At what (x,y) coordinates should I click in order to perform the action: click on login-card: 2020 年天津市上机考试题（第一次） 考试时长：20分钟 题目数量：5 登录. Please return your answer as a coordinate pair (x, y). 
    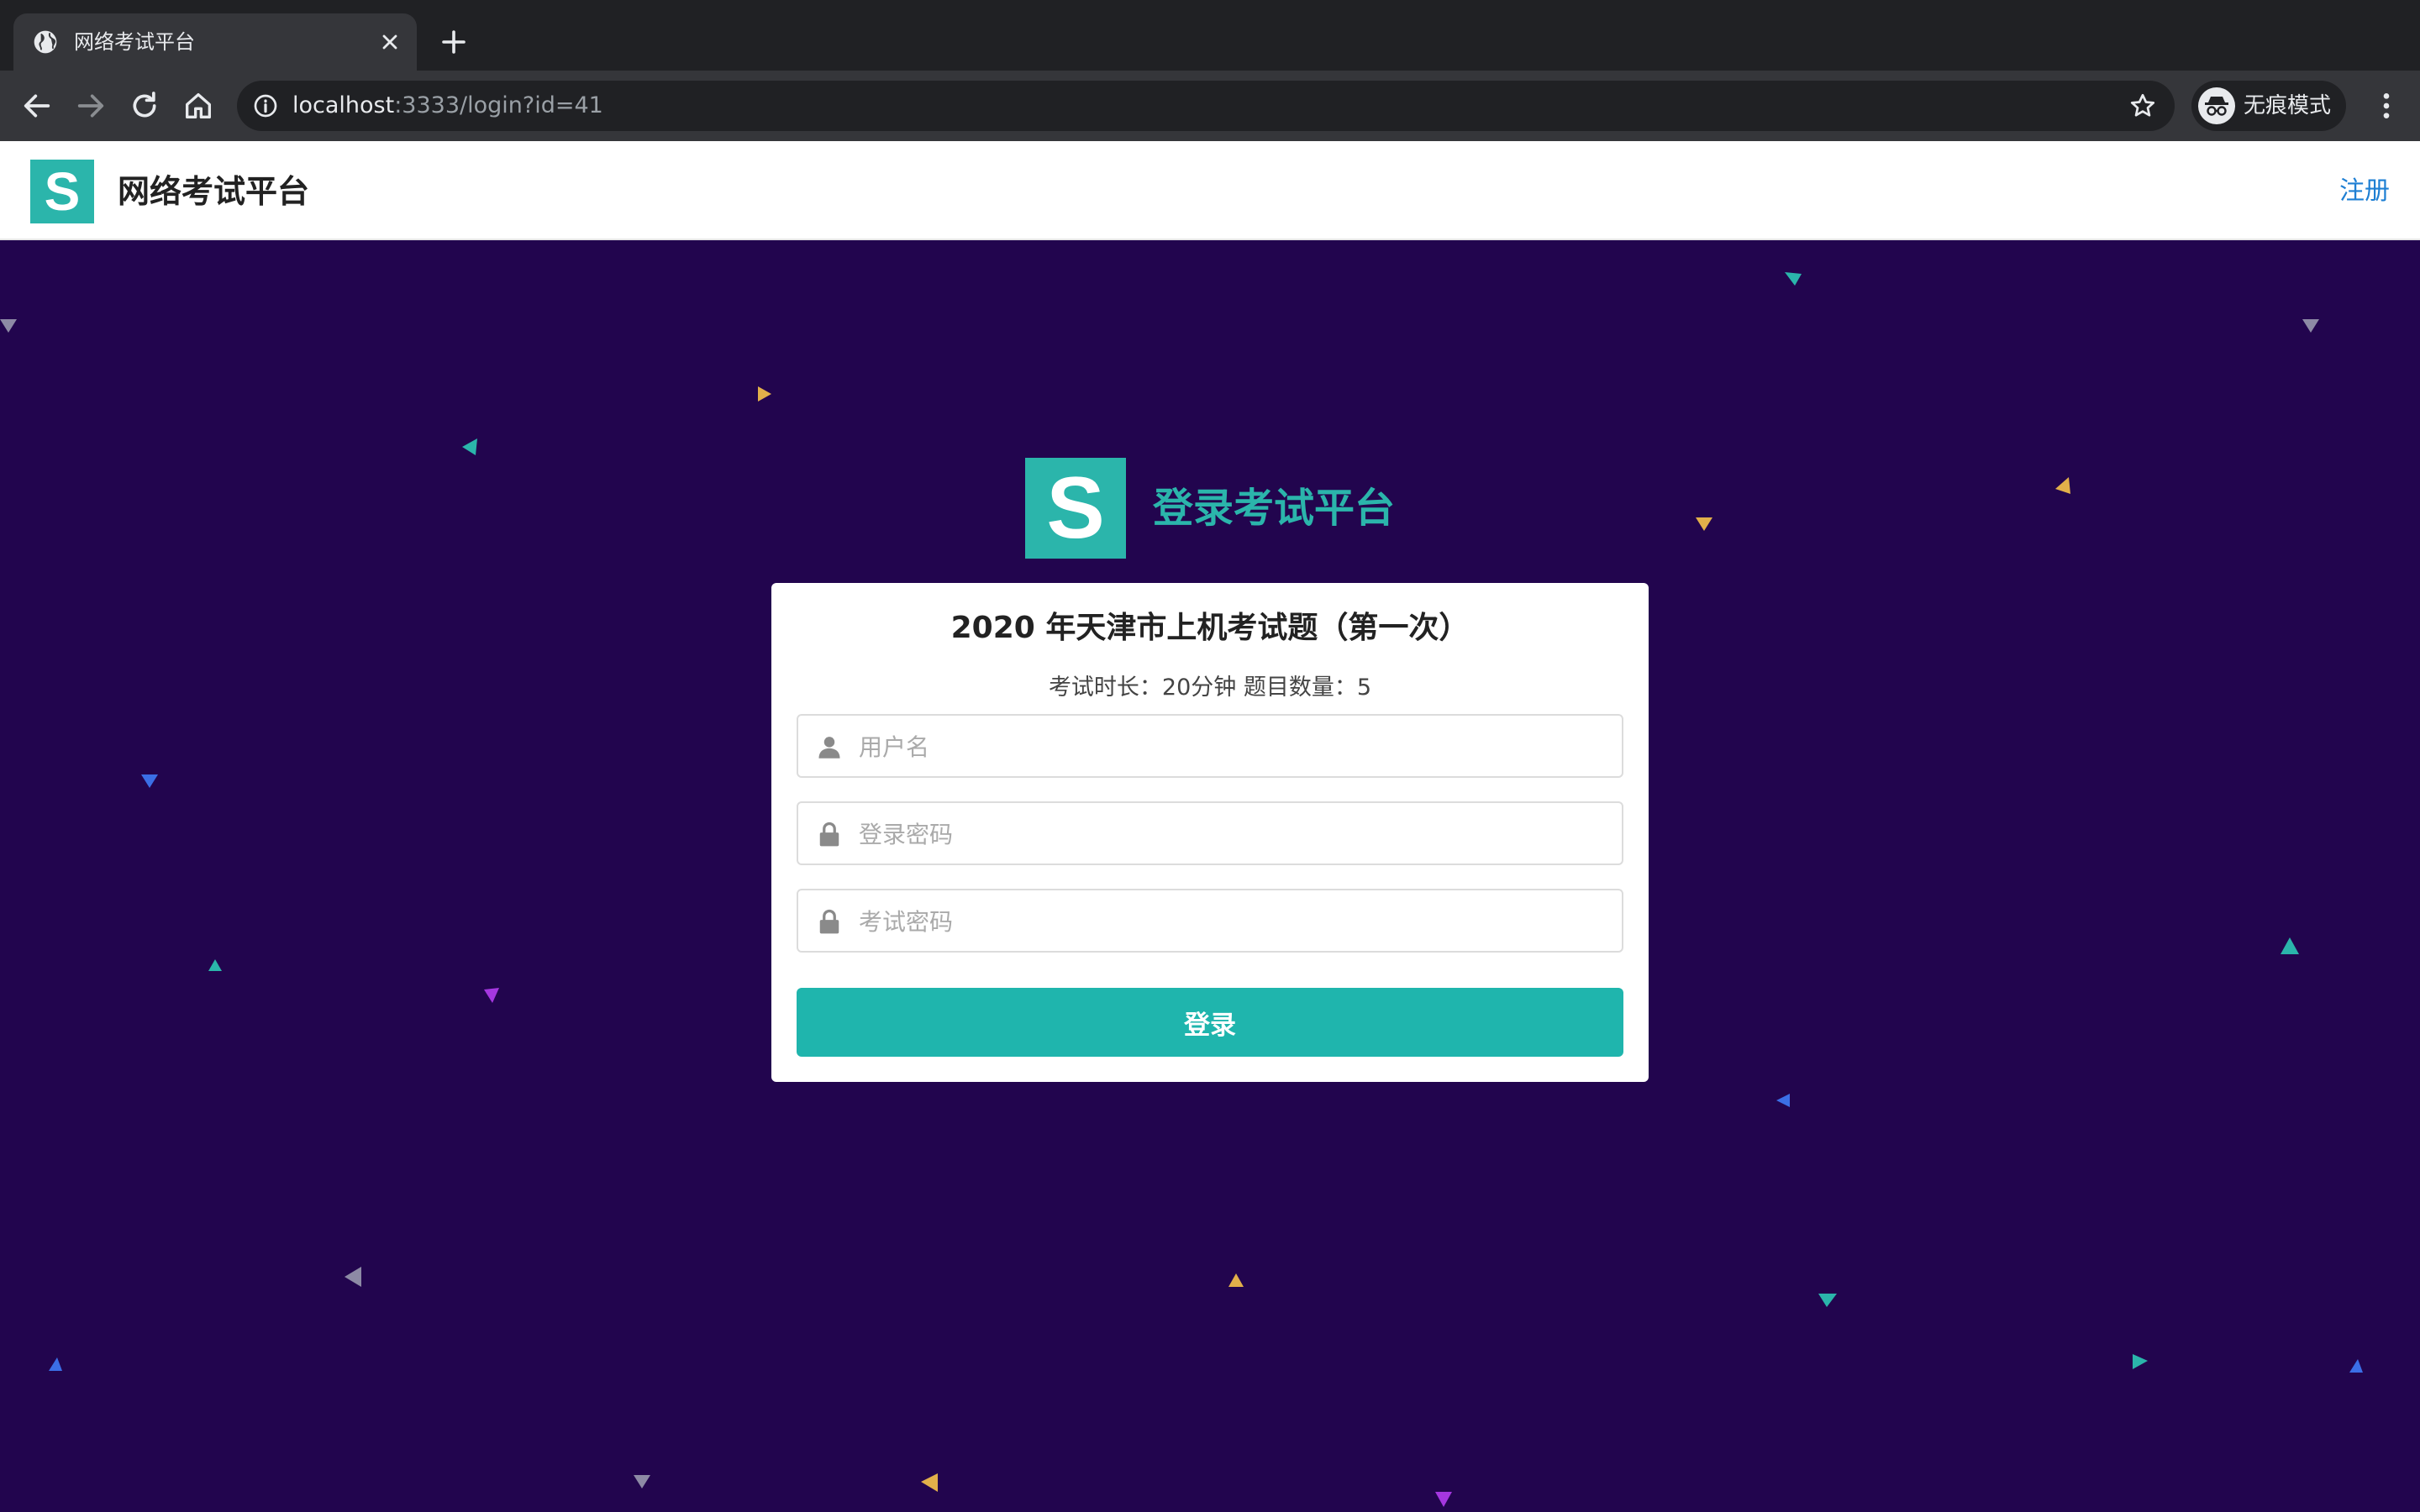
    Looking at the image, I should click on (1210, 832).